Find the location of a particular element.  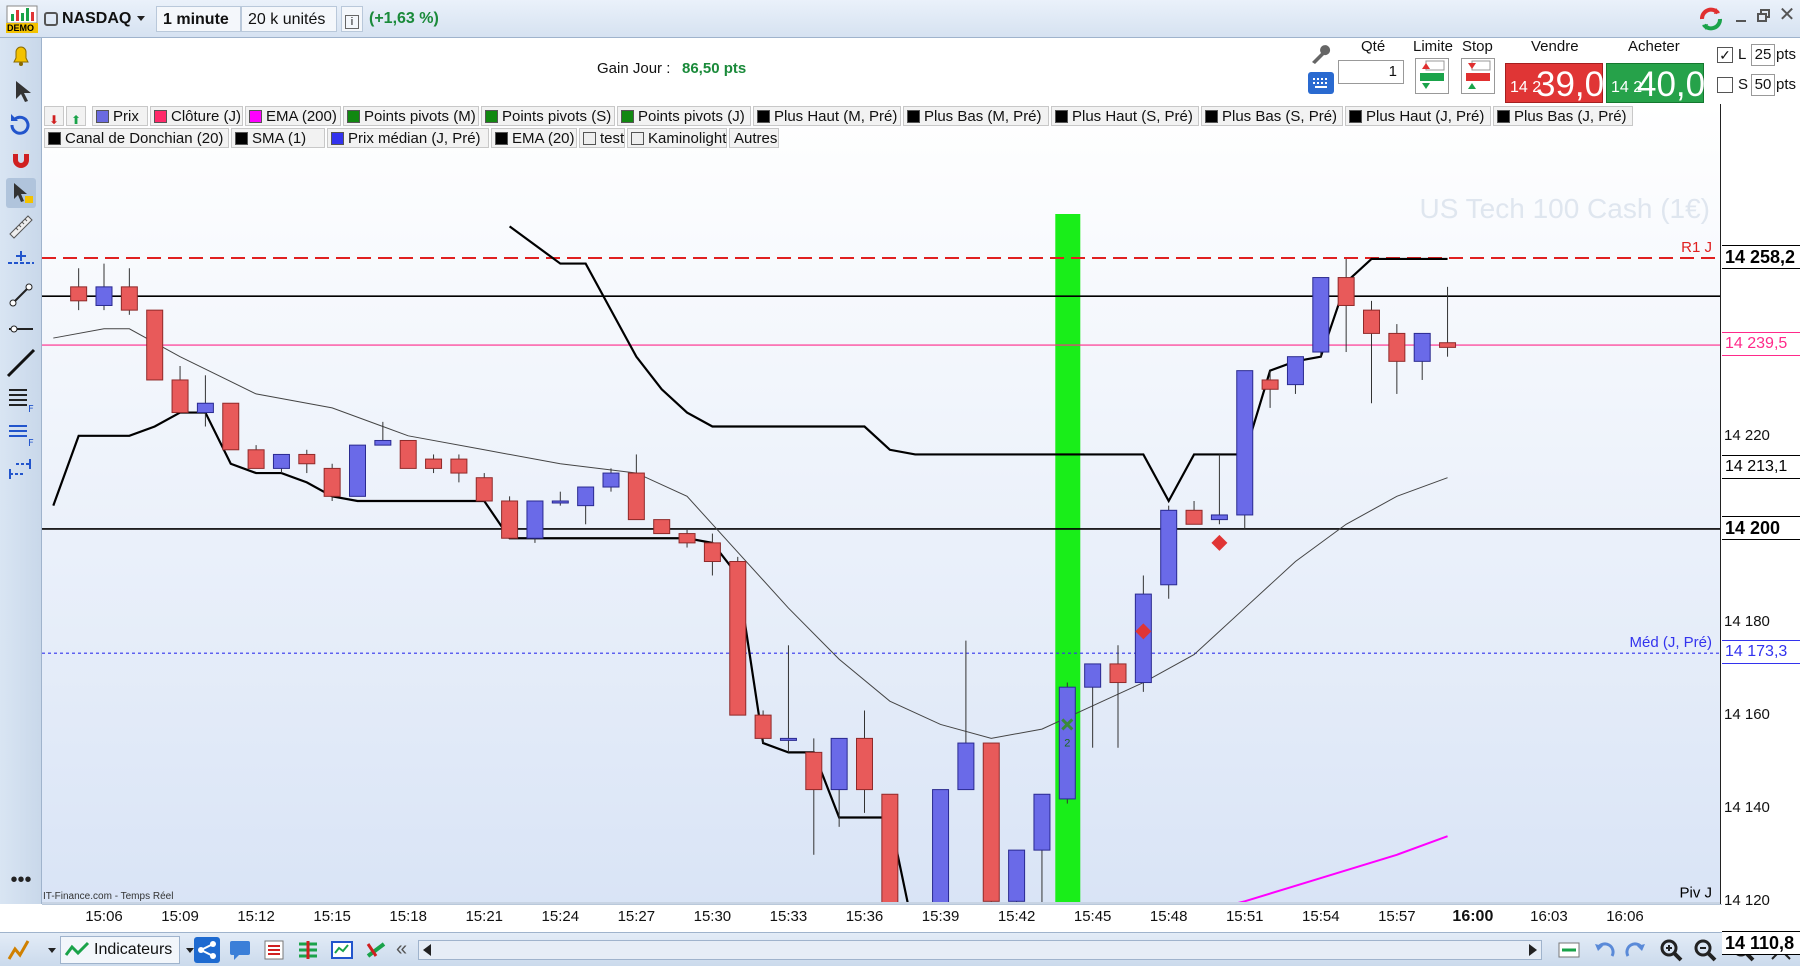

market-selector: NASDAQ is located at coordinates (97, 19).